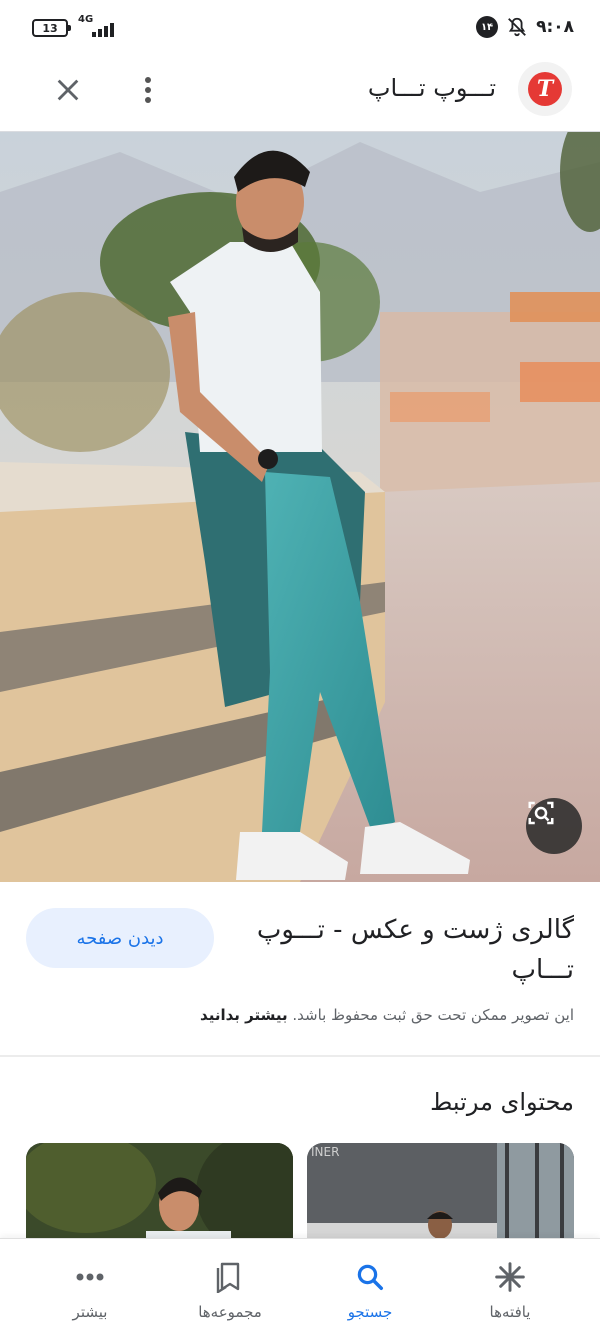  What do you see at coordinates (90, 1312) in the screenshot?
I see `nav-item-label: بیشتر` at bounding box center [90, 1312].